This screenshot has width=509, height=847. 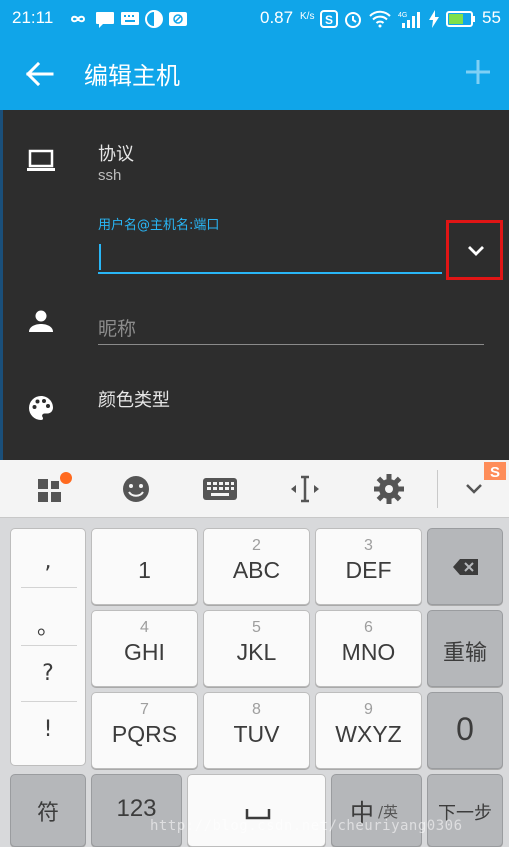 What do you see at coordinates (368, 648) in the screenshot?
I see `key-6-mno: 6 MNO` at bounding box center [368, 648].